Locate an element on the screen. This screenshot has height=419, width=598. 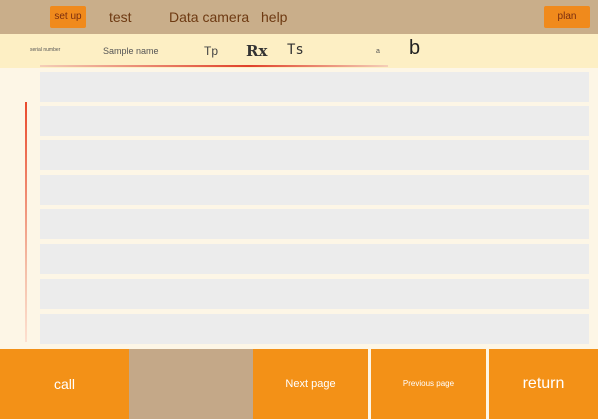
column-tp: Tp is located at coordinates (211, 51).